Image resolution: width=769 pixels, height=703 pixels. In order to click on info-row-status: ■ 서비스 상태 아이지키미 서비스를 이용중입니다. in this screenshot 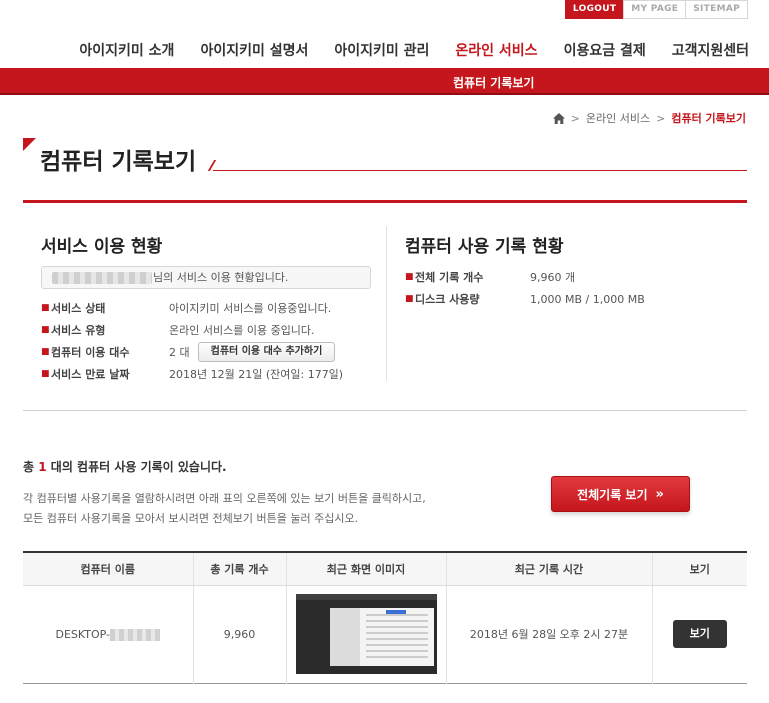, I will do `click(206, 308)`.